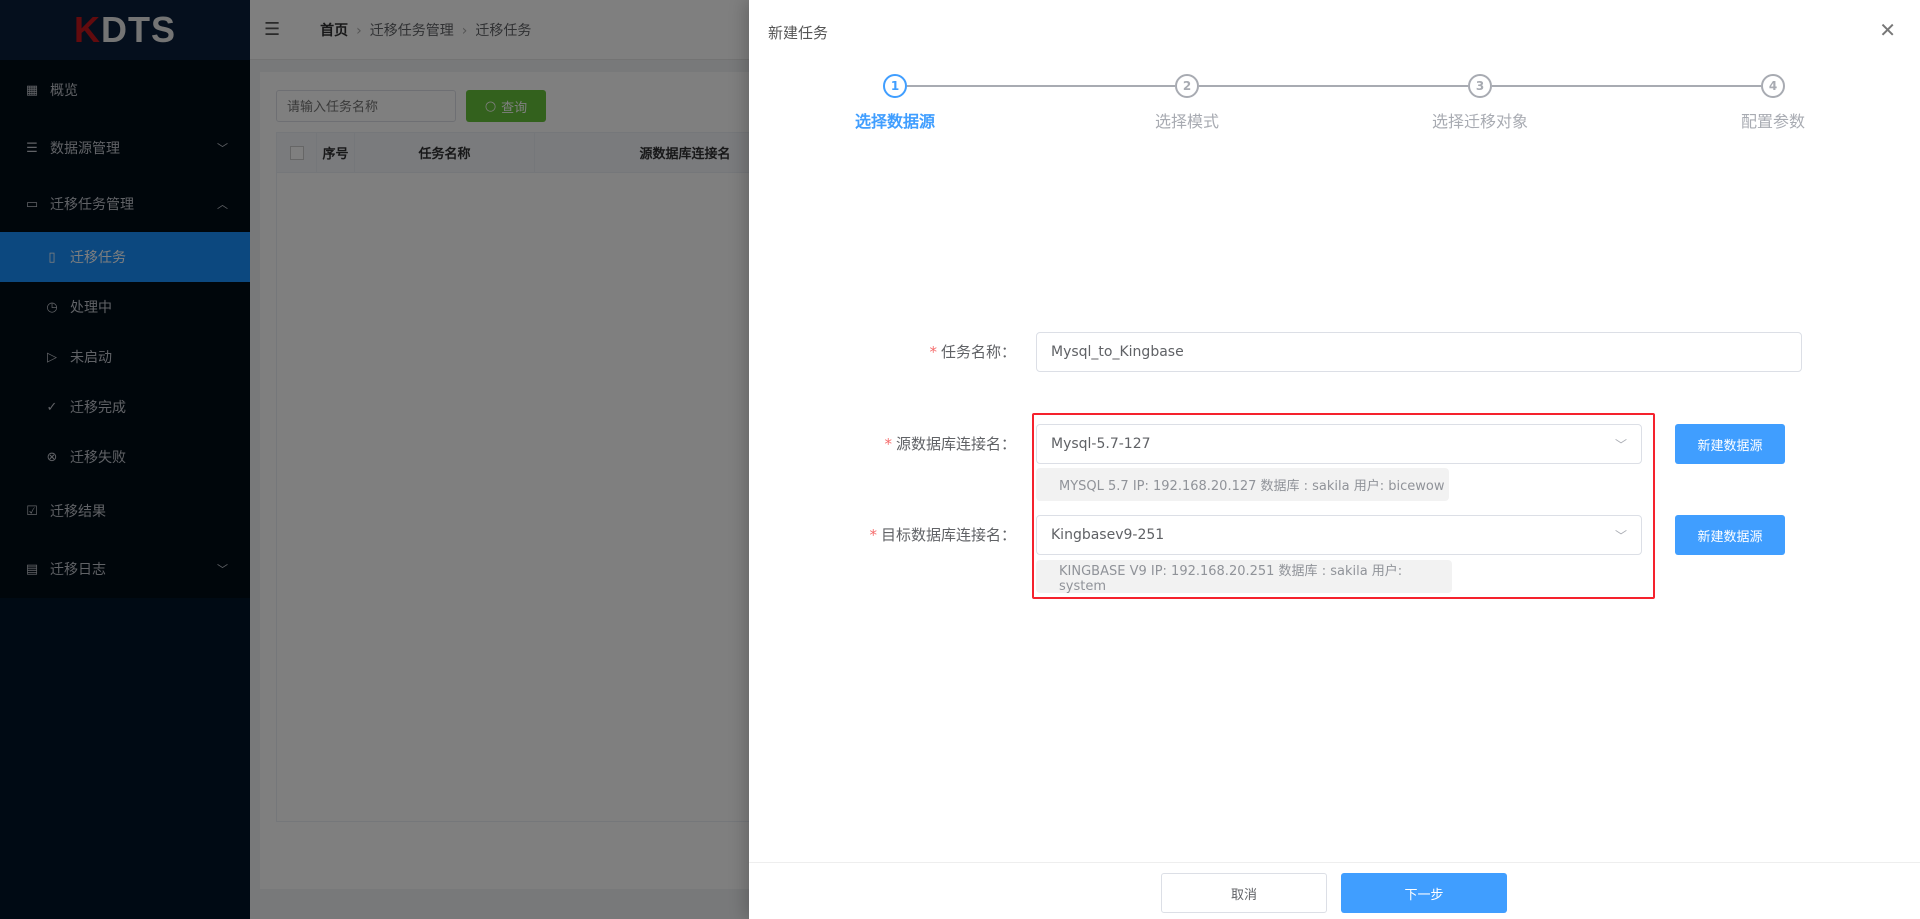 This screenshot has width=1920, height=919. Describe the element at coordinates (942, 535) in the screenshot. I see `target-label: * 目标数据库连接名：` at that location.